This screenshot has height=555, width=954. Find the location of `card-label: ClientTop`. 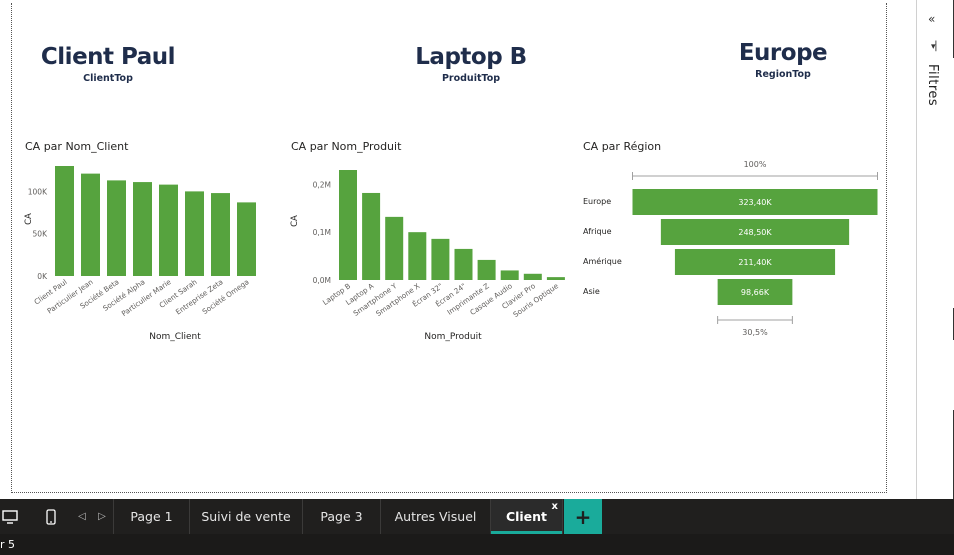

card-label: ClientTop is located at coordinates (108, 78).